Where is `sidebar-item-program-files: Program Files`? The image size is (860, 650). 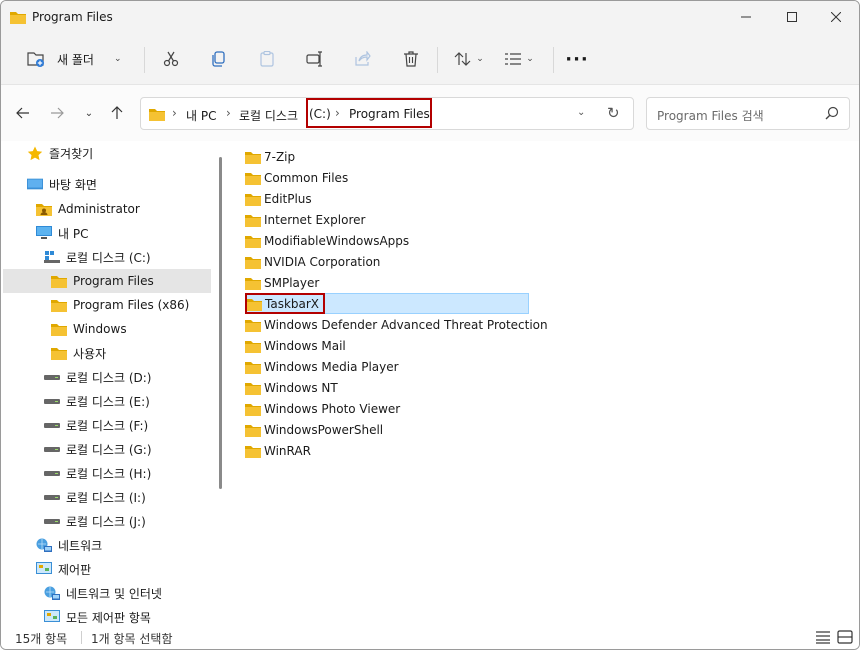
sidebar-item-program-files: Program Files is located at coordinates (107, 281).